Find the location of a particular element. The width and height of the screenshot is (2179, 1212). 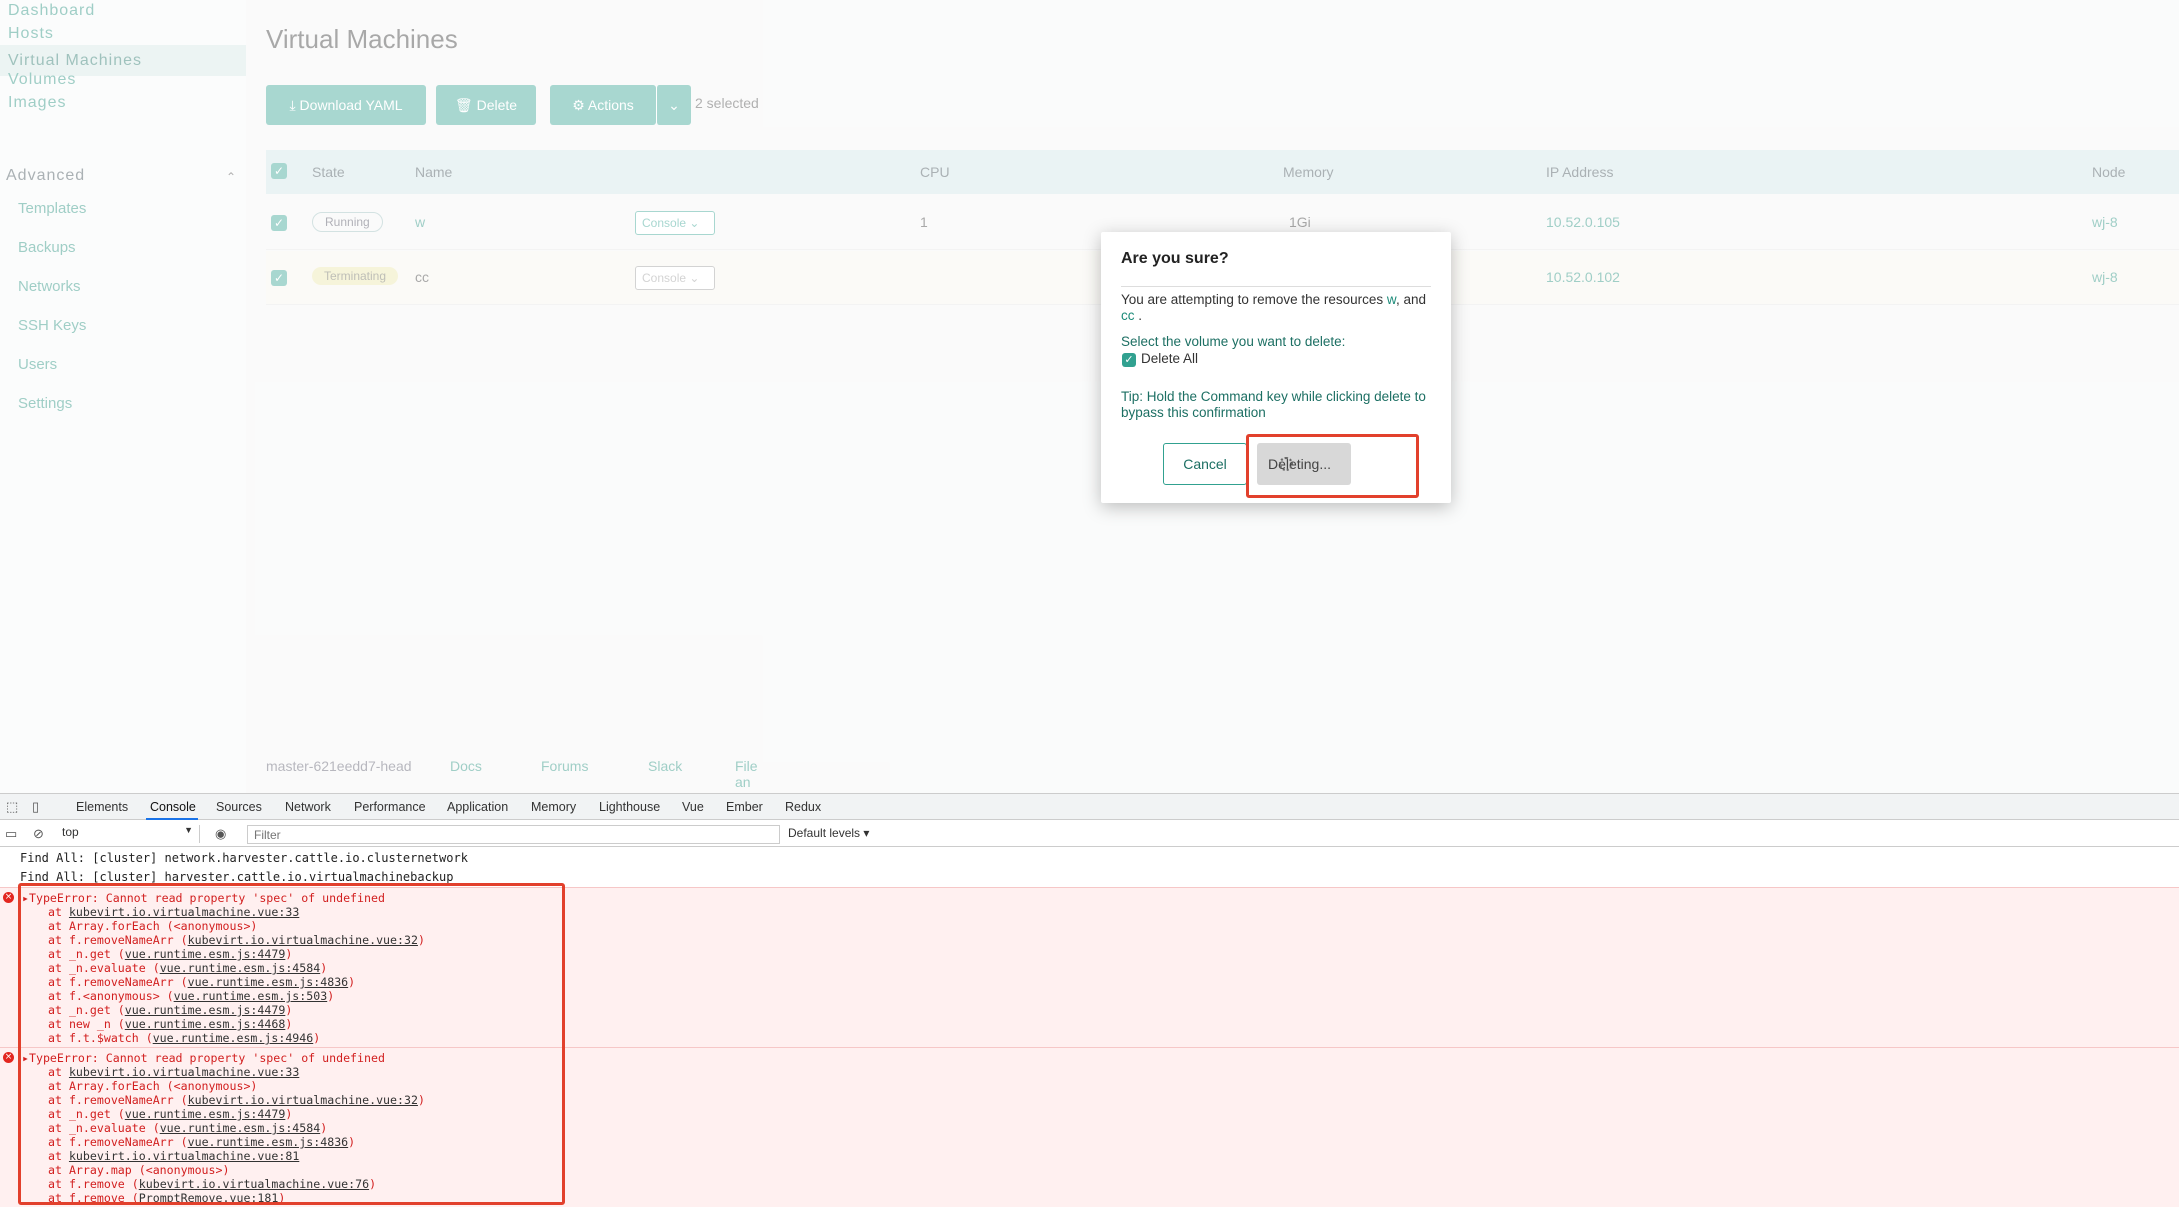

delete-button: 🗑 Delete is located at coordinates (486, 105).